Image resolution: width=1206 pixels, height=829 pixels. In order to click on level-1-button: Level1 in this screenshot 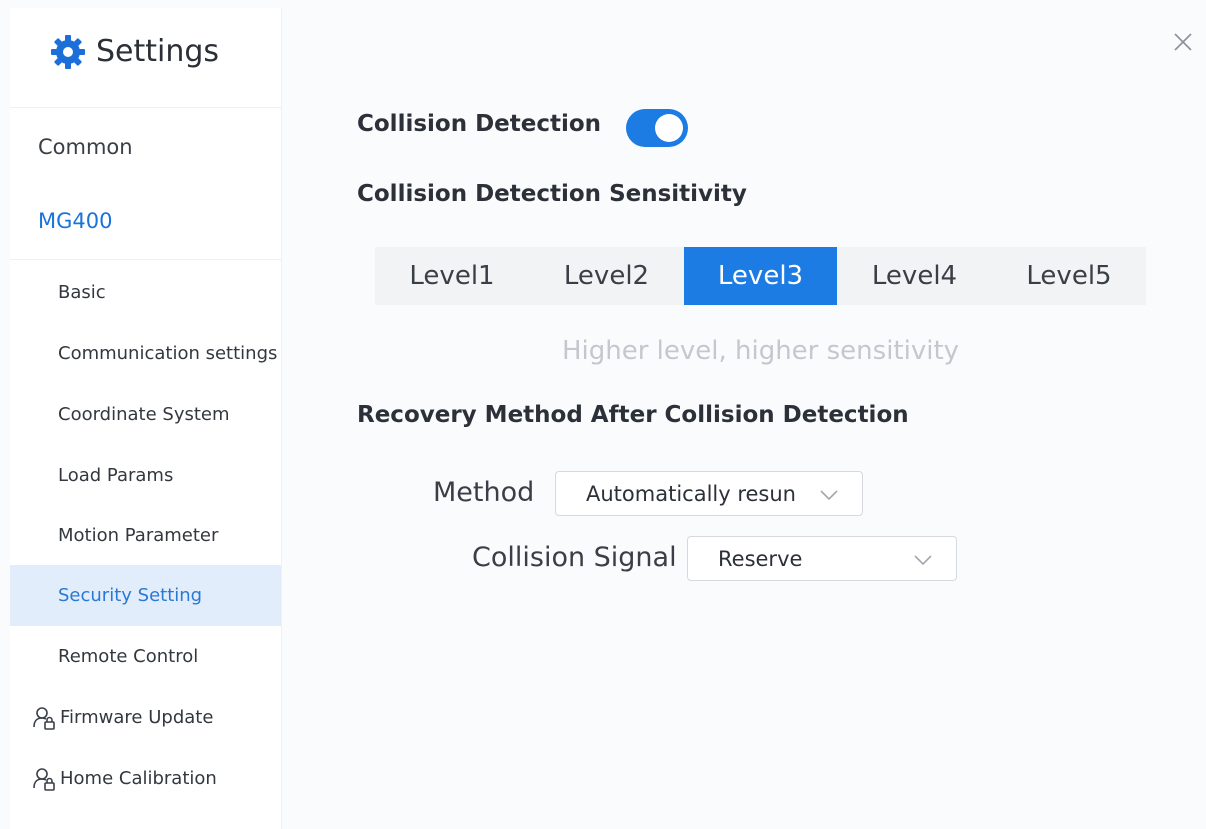, I will do `click(452, 276)`.